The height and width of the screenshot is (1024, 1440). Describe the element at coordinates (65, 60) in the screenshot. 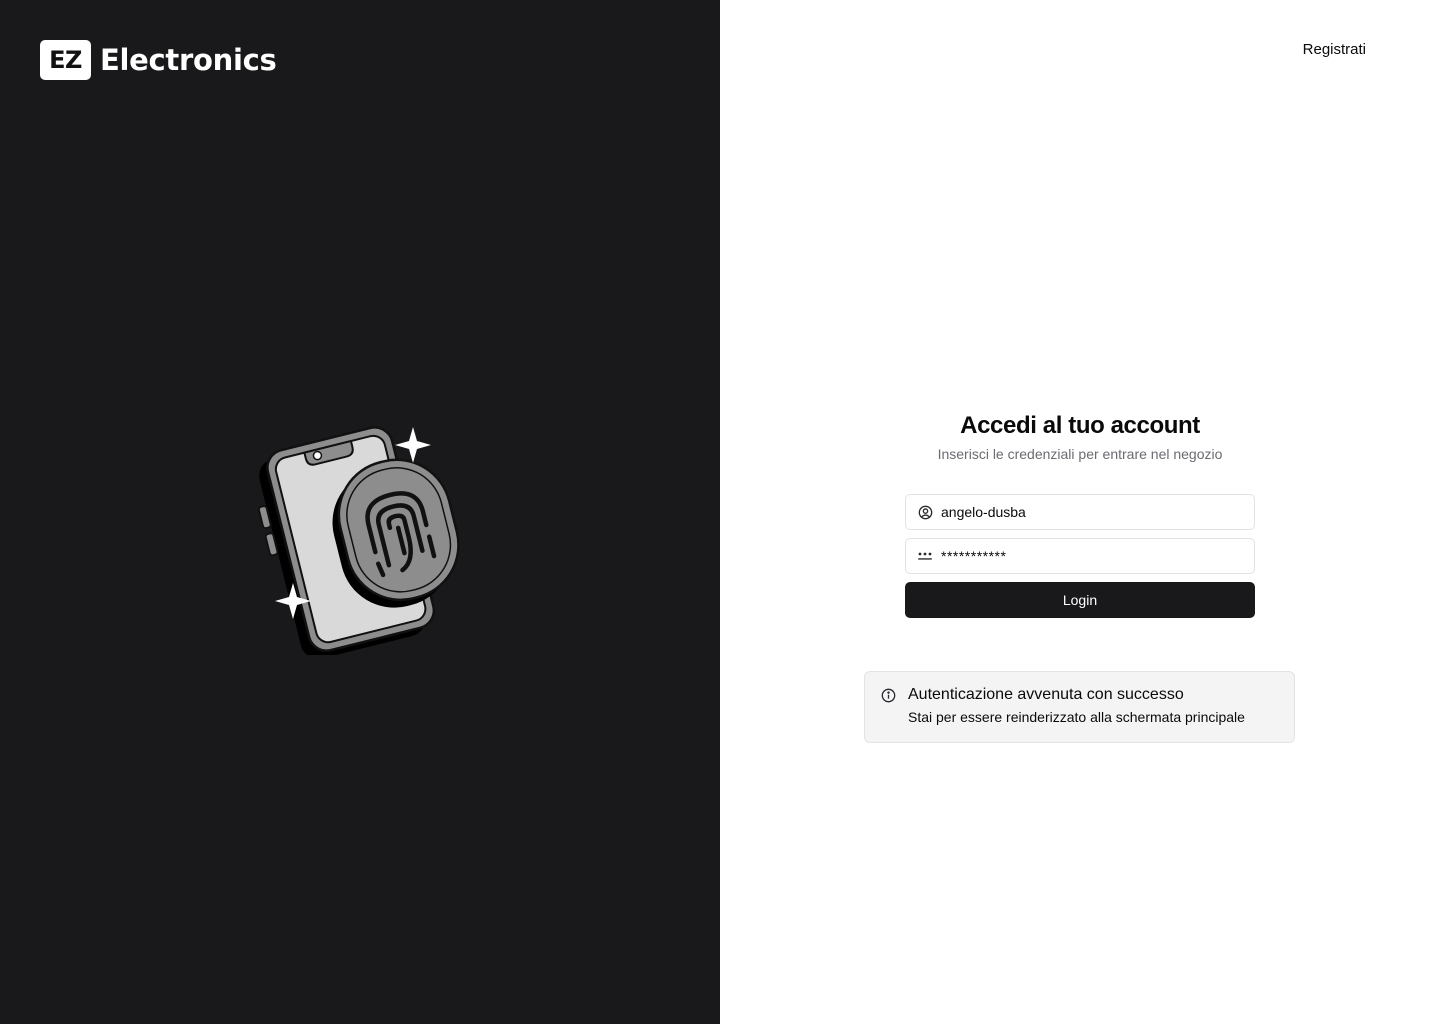

I see `brand-mark: EZ` at that location.